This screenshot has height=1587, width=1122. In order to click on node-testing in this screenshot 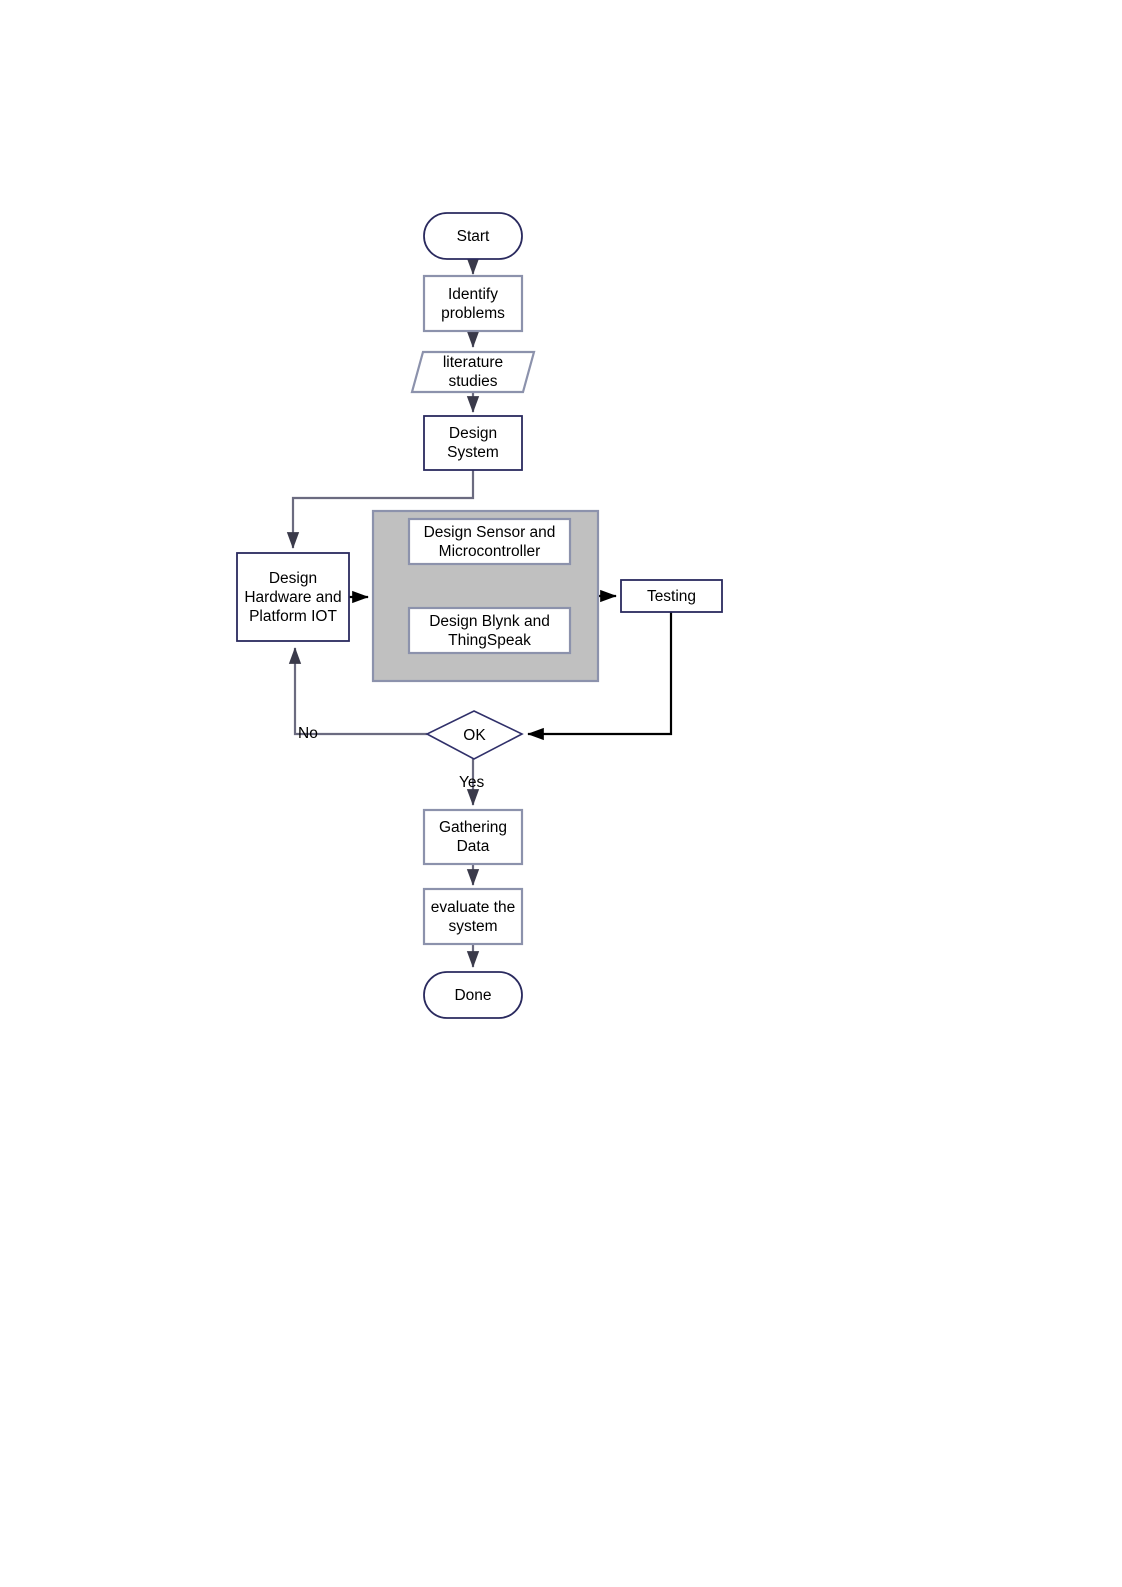, I will do `click(671, 596)`.